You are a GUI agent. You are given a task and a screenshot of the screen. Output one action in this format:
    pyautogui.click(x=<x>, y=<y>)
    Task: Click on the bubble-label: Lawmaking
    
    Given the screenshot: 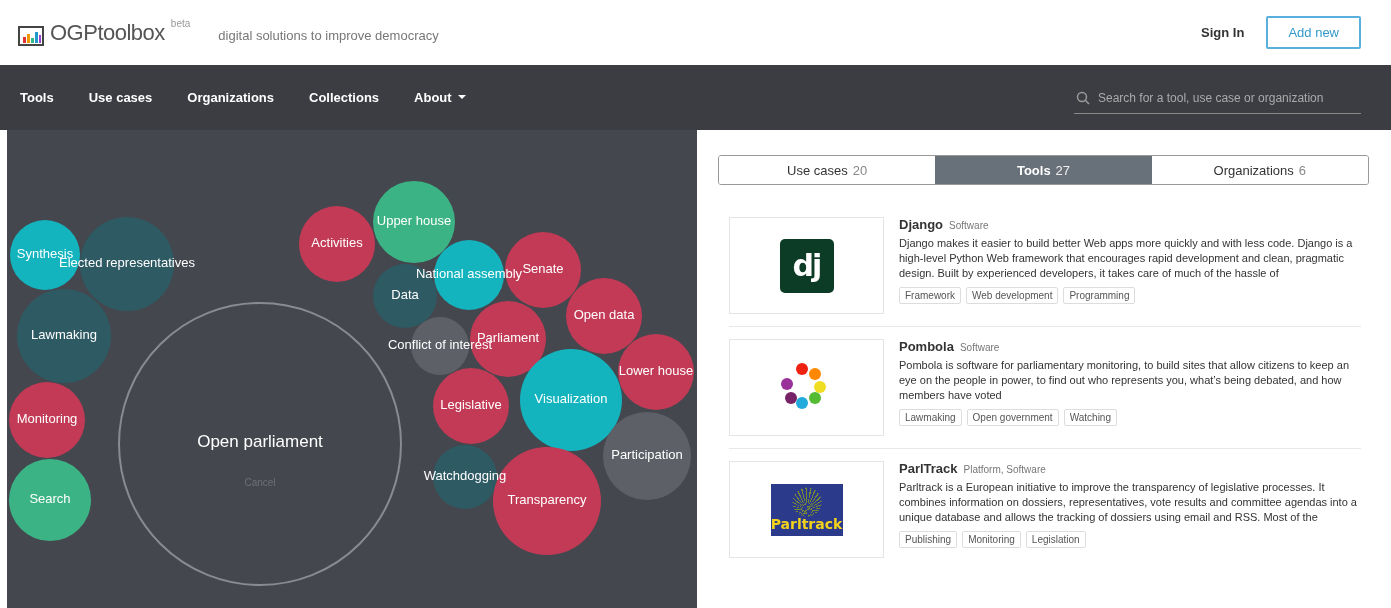 What is the action you would take?
    pyautogui.click(x=64, y=335)
    